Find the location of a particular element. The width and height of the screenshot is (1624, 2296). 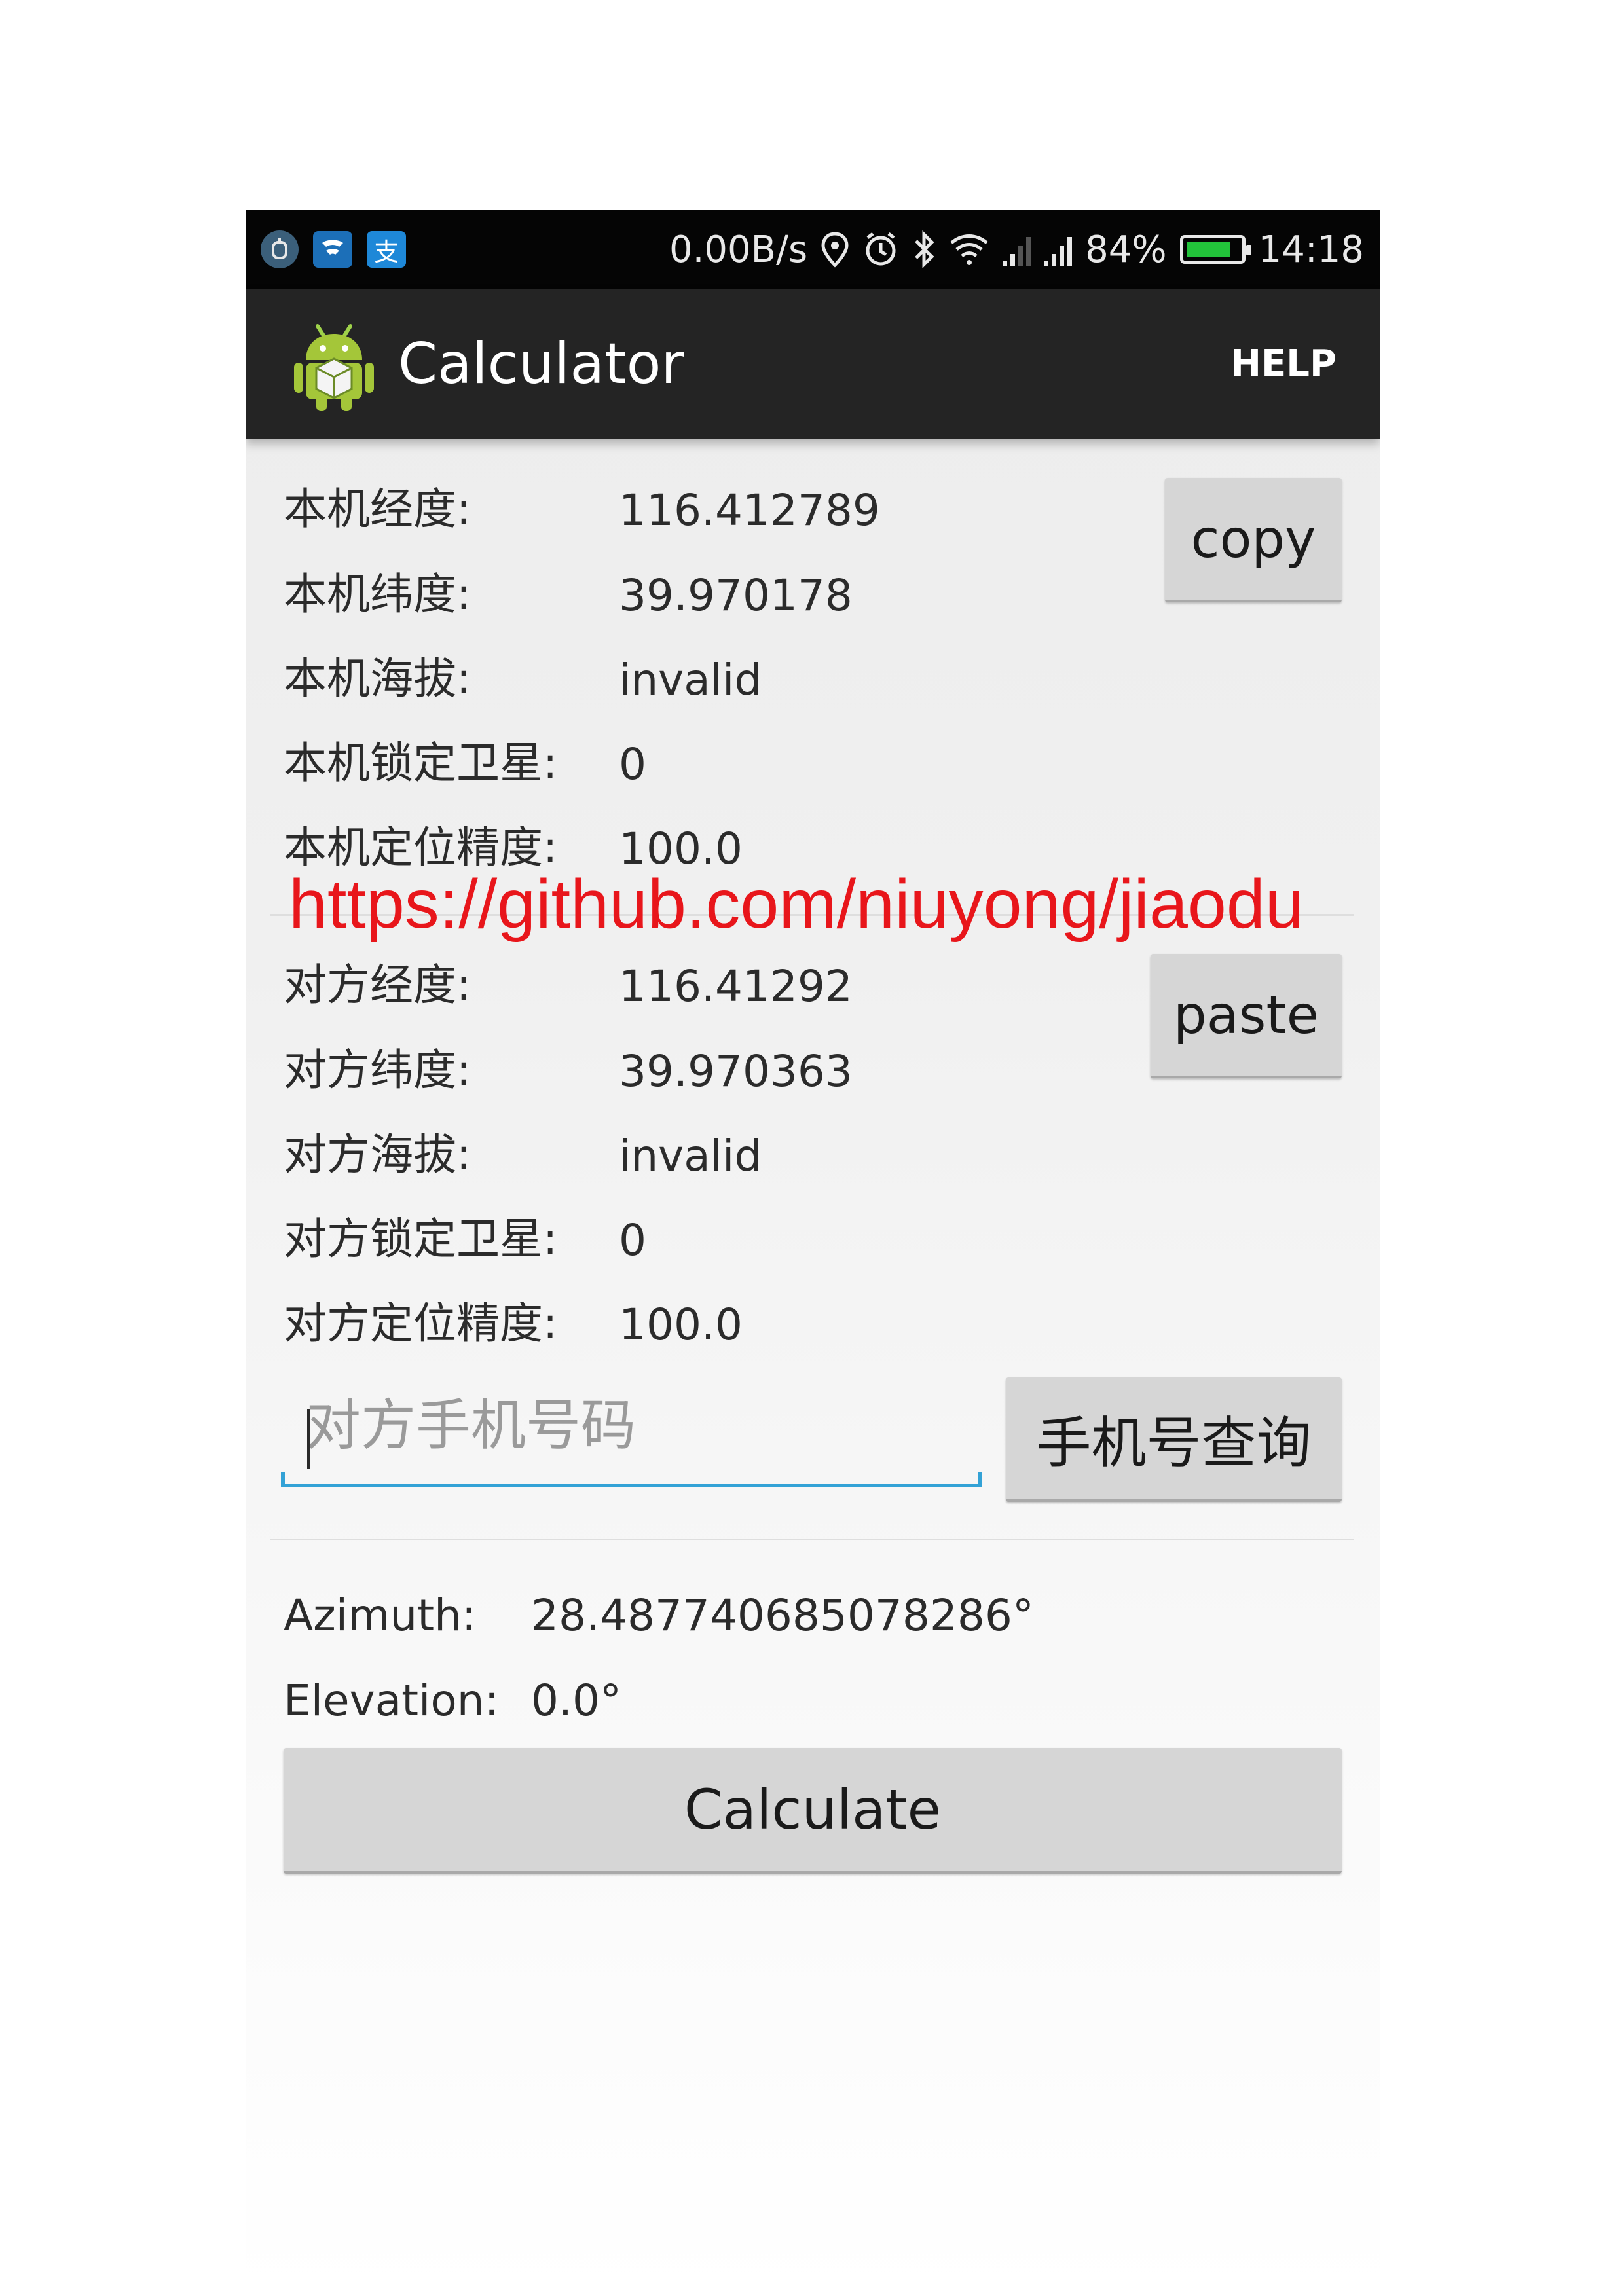

peer-latitude-label: 对方纬度: is located at coordinates (377, 1070).